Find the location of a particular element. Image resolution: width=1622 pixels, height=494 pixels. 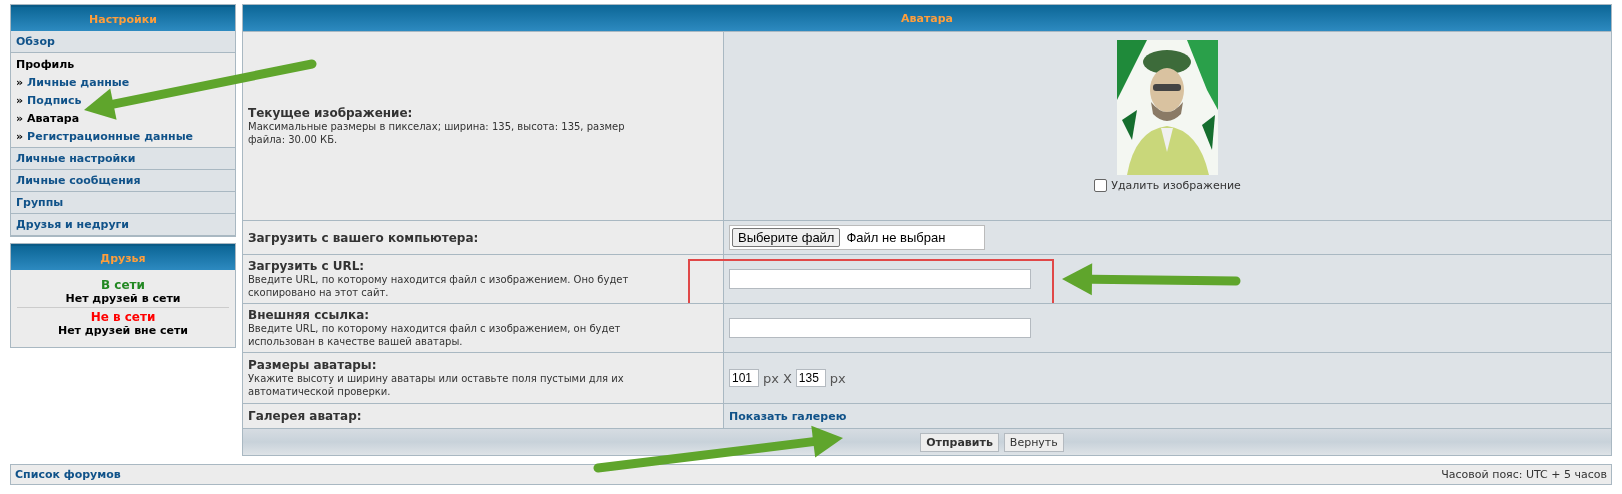

file-input: Выберите файл Файл не выбран is located at coordinates (857, 237).